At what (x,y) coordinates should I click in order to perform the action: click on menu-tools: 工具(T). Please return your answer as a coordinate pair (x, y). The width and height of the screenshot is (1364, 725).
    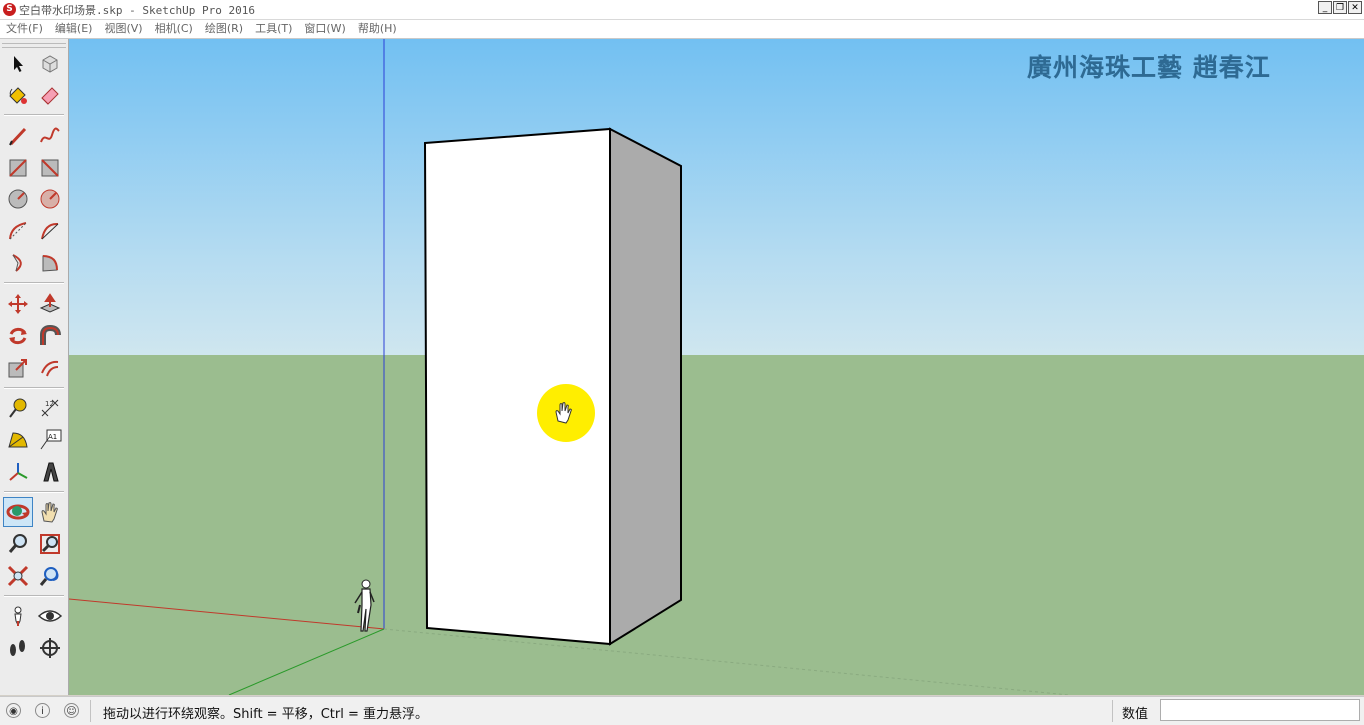
    Looking at the image, I should click on (273, 29).